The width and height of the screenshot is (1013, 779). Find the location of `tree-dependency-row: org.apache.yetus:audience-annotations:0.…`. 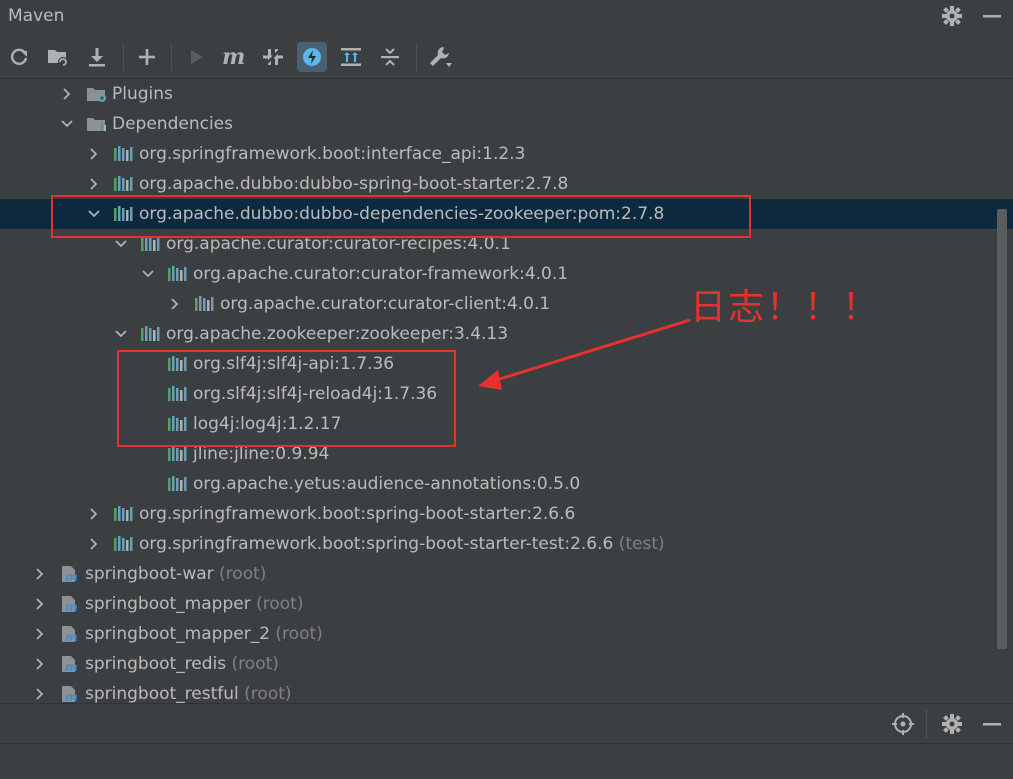

tree-dependency-row: org.apache.yetus:audience-annotations:0.… is located at coordinates (498, 484).